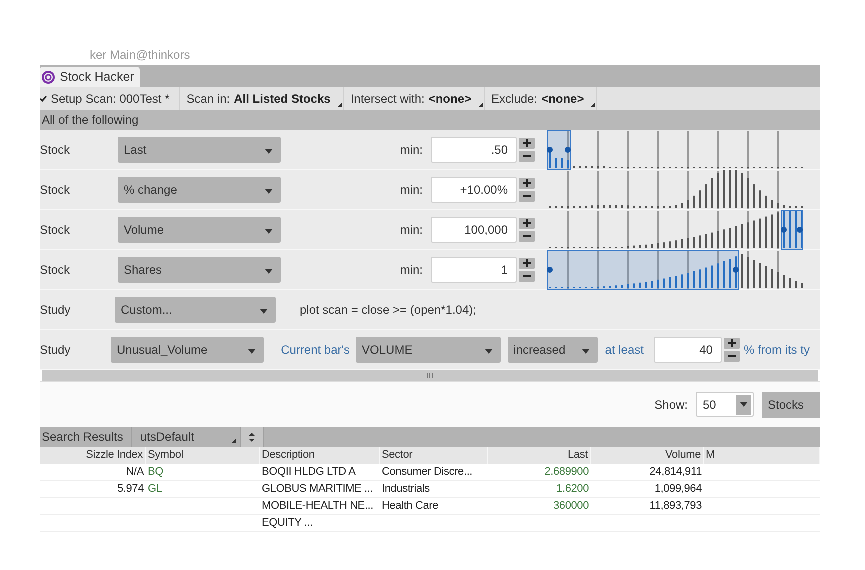 Image resolution: width=865 pixels, height=570 pixels. What do you see at coordinates (434, 506) in the screenshot?
I see `table-cell: Health Care` at bounding box center [434, 506].